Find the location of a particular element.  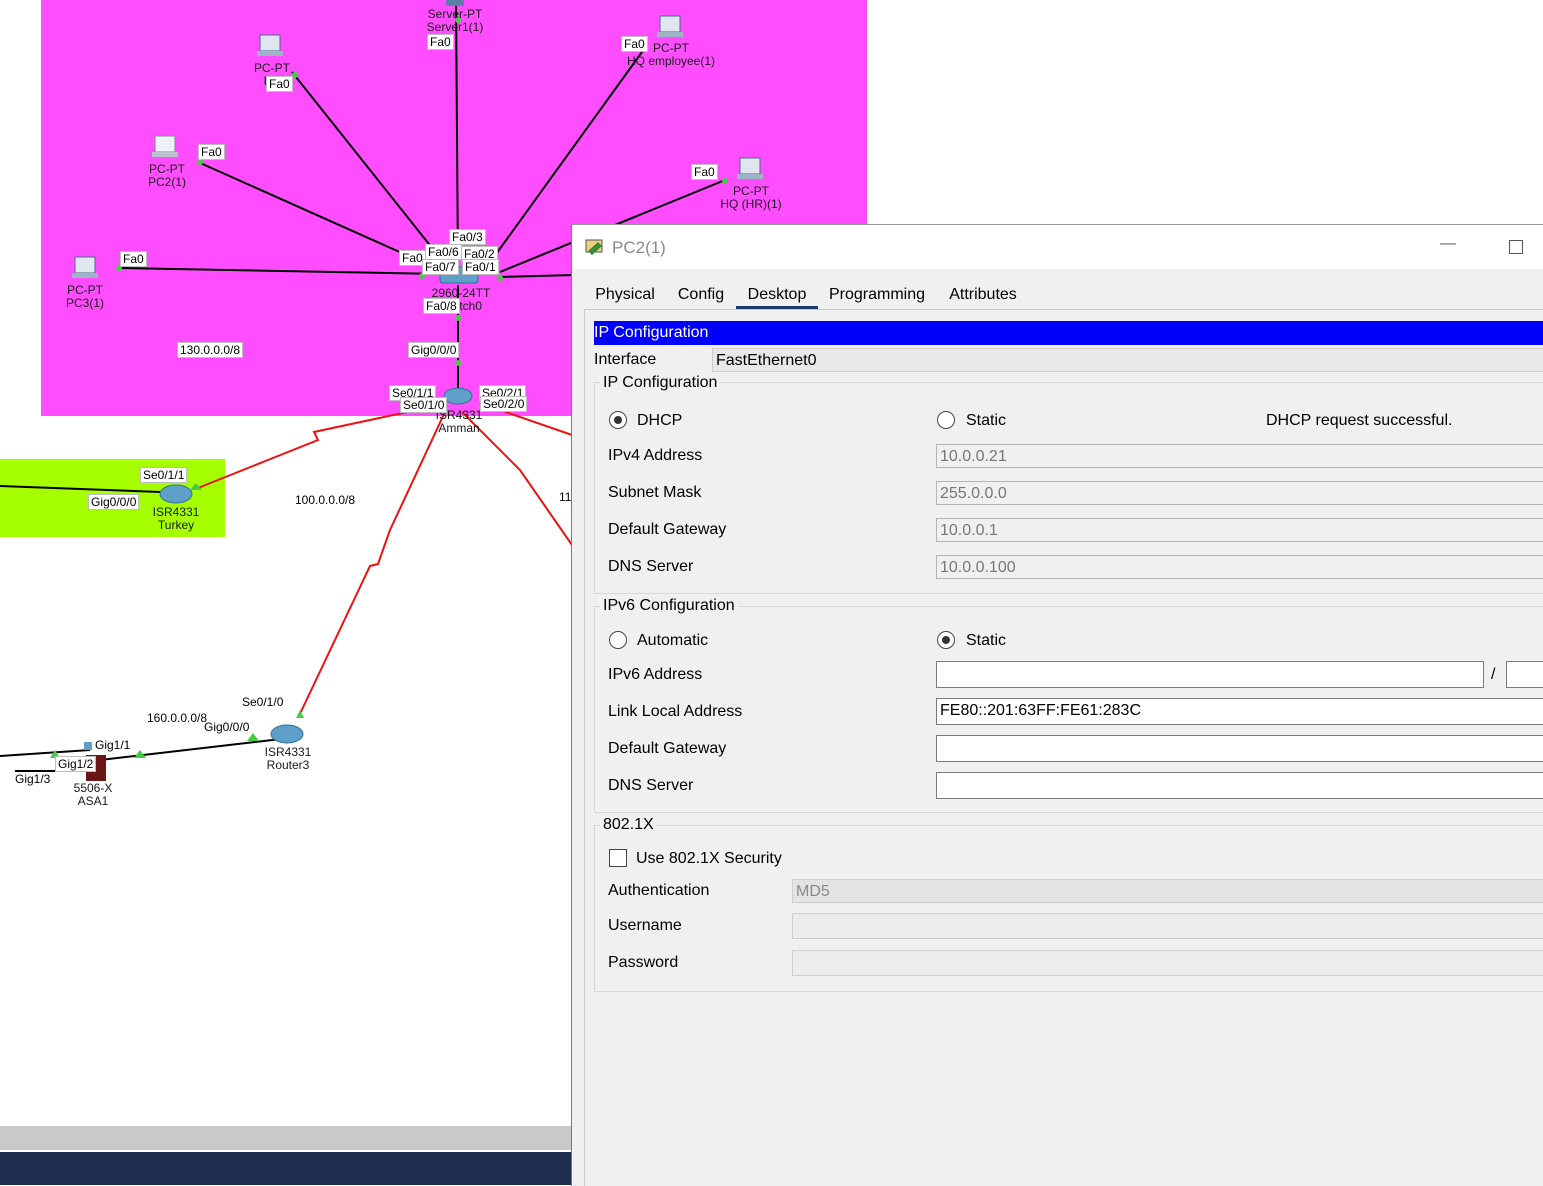

dhcp-status: DHCP request successful. is located at coordinates (1359, 420).